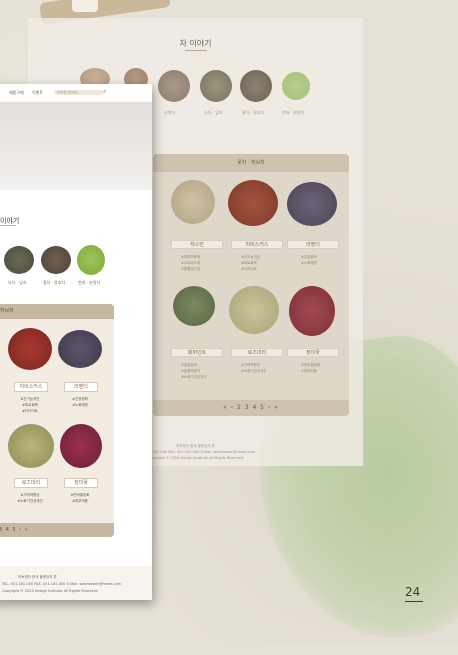  Describe the element at coordinates (310, 368) in the screenshot. I see `back-item-tags: #변비통완화 #피부미용` at that location.